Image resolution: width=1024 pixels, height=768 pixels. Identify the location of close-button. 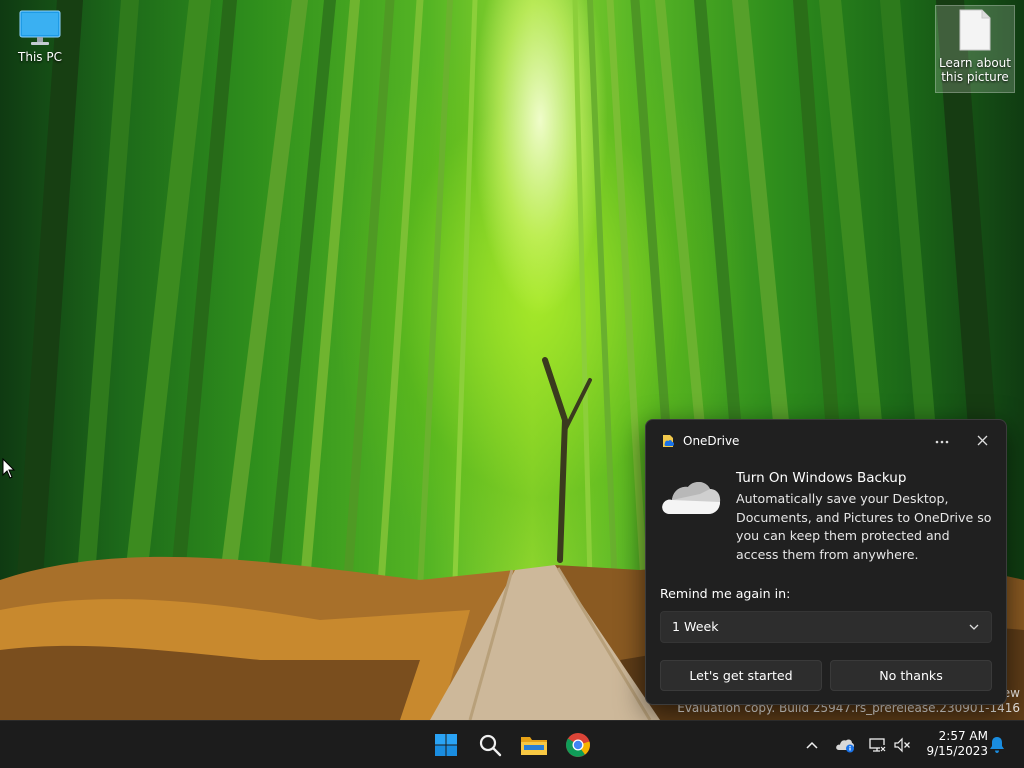
(982, 441).